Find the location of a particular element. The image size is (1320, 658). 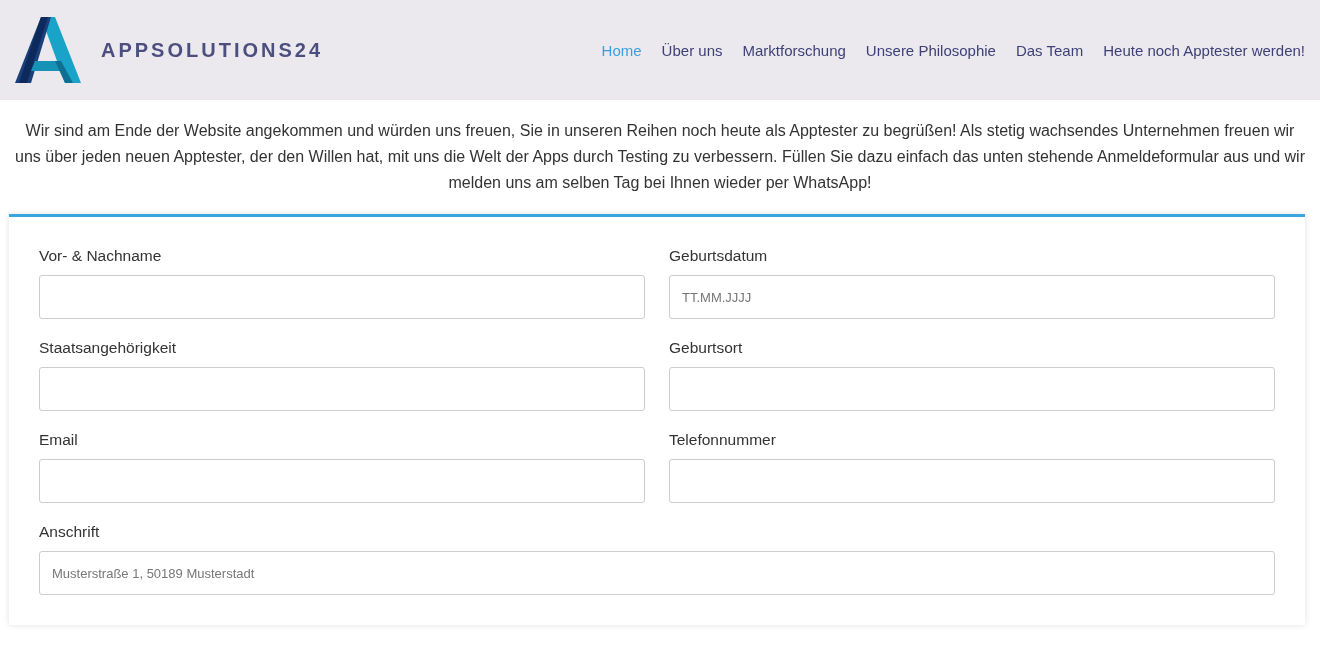

nav-link: Das Team is located at coordinates (1049, 50).